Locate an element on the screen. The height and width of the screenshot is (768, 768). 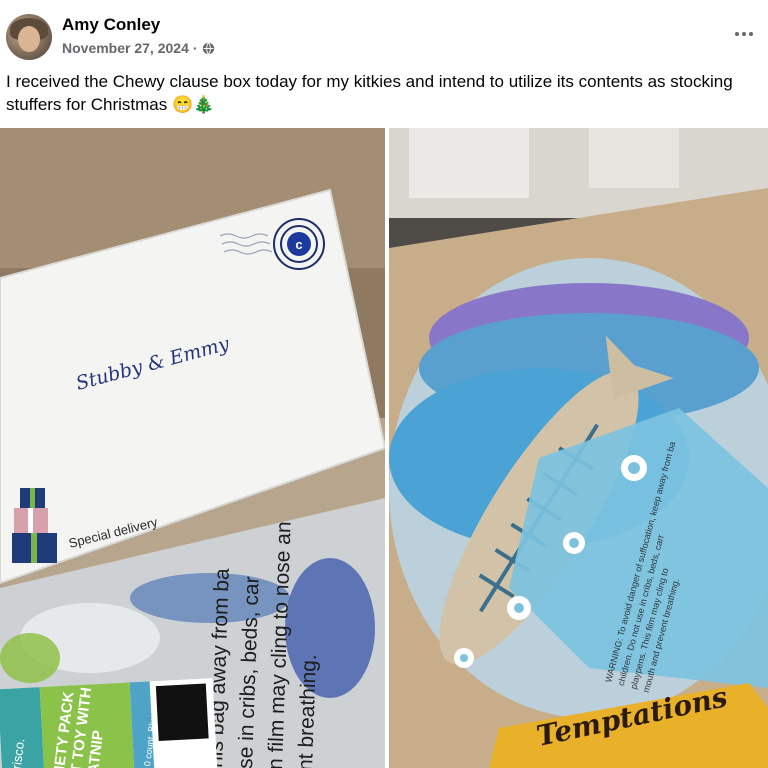
post-header: Amy Conley November 27, 2024 · is located at coordinates (384, 35).